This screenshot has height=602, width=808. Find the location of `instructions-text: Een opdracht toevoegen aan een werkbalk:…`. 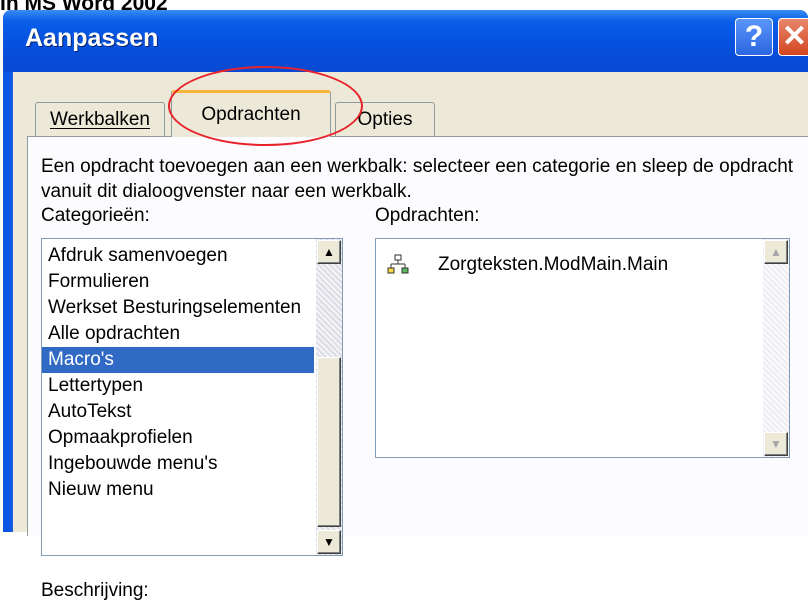

instructions-text: Een opdracht toevoegen aan een werkbalk:… is located at coordinates (417, 179).